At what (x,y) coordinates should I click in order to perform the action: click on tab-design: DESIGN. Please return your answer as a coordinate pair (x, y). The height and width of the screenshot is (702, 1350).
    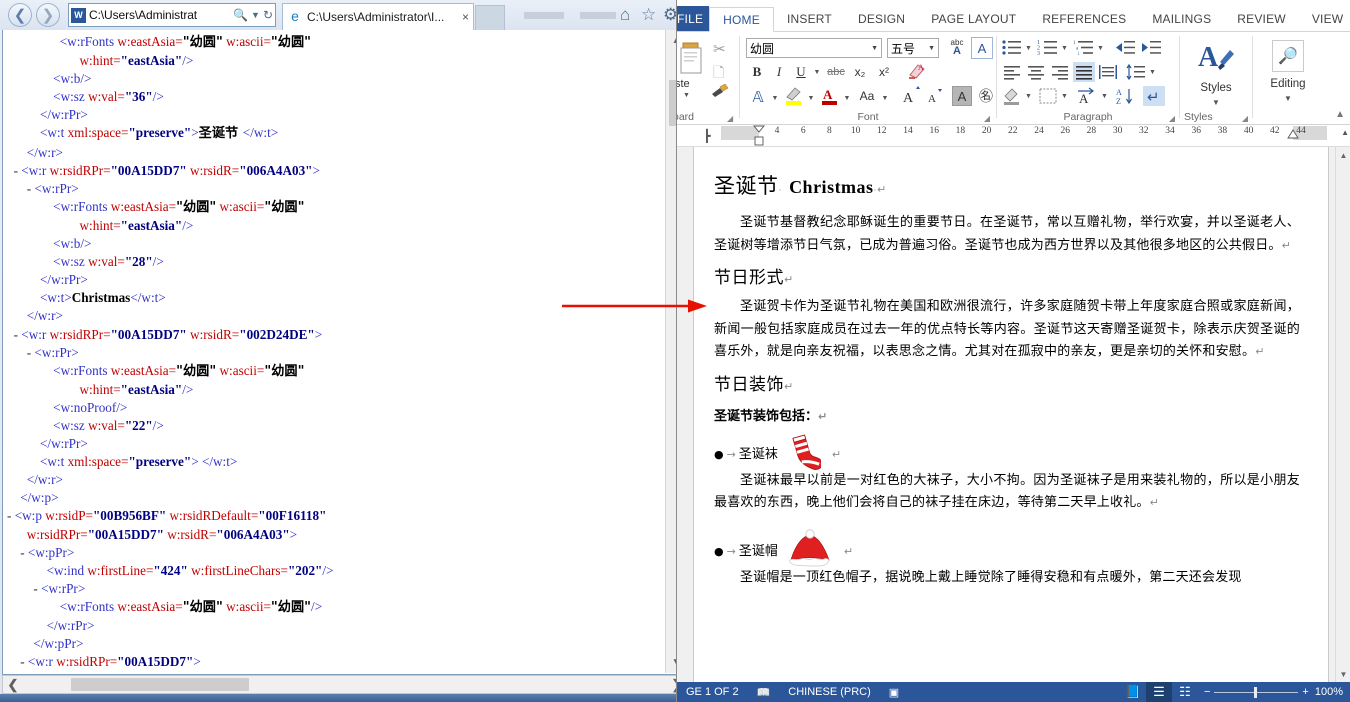
    Looking at the image, I should click on (881, 18).